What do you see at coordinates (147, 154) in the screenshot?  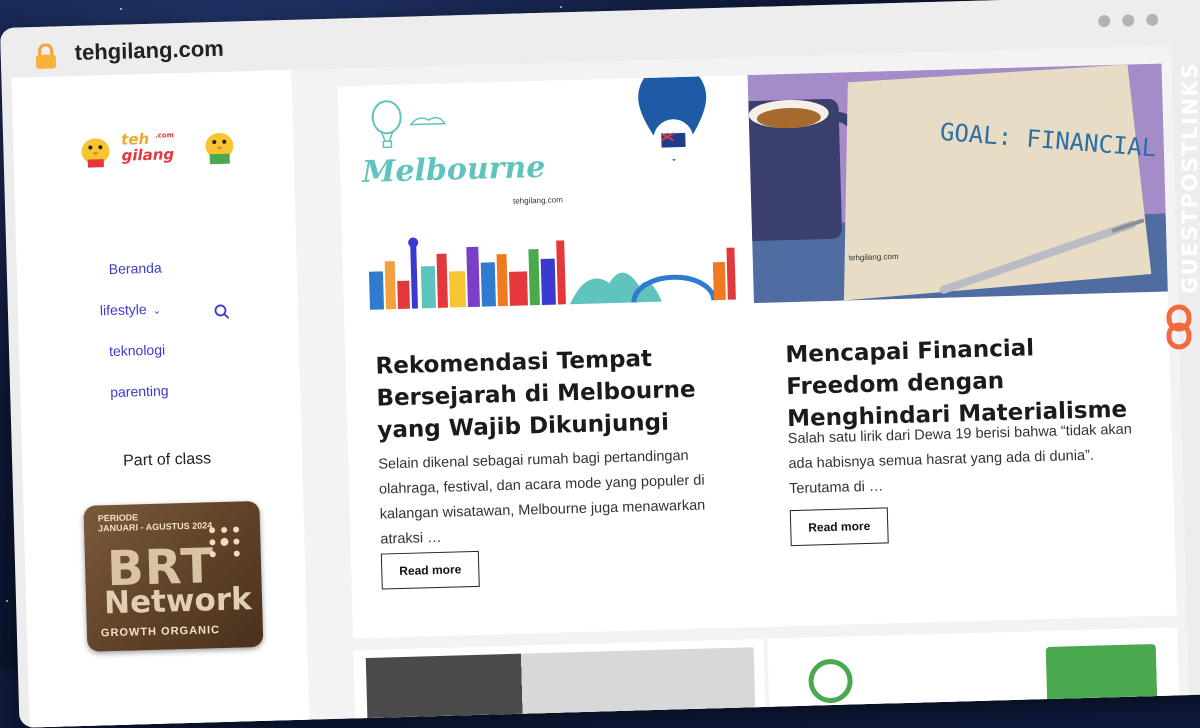 I see `logo-text-bottom: gilang` at bounding box center [147, 154].